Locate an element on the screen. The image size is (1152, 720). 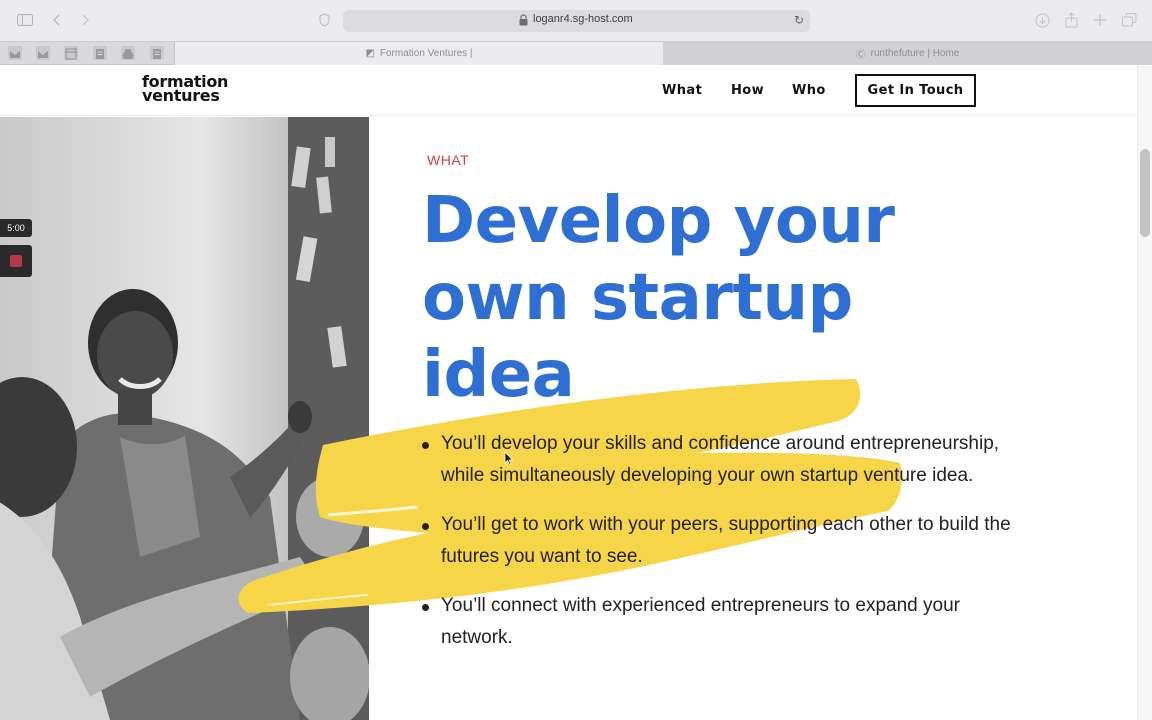
browser-toolbar: loganr4.sg-host.com ↻ is located at coordinates (576, 20).